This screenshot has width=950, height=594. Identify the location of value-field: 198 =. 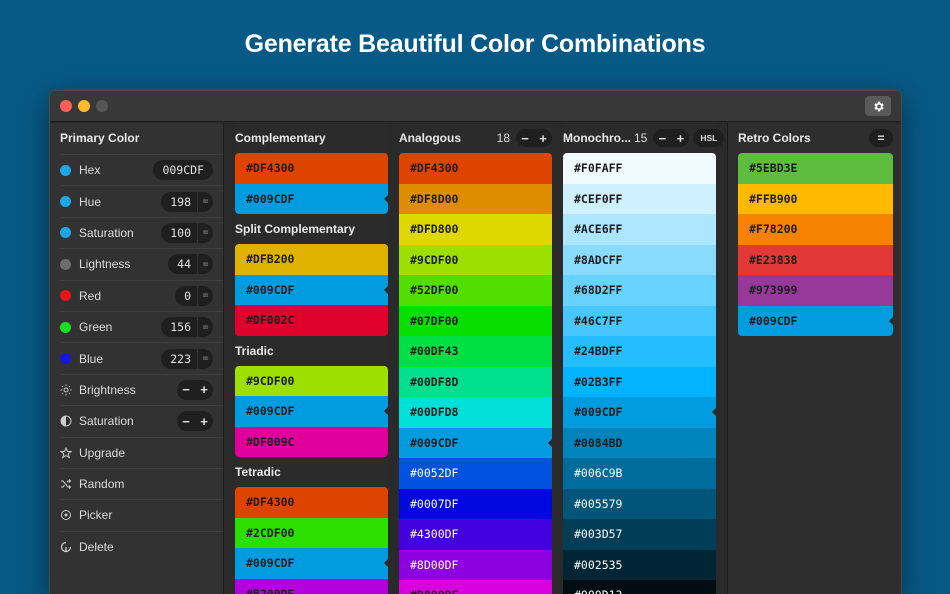
(187, 201).